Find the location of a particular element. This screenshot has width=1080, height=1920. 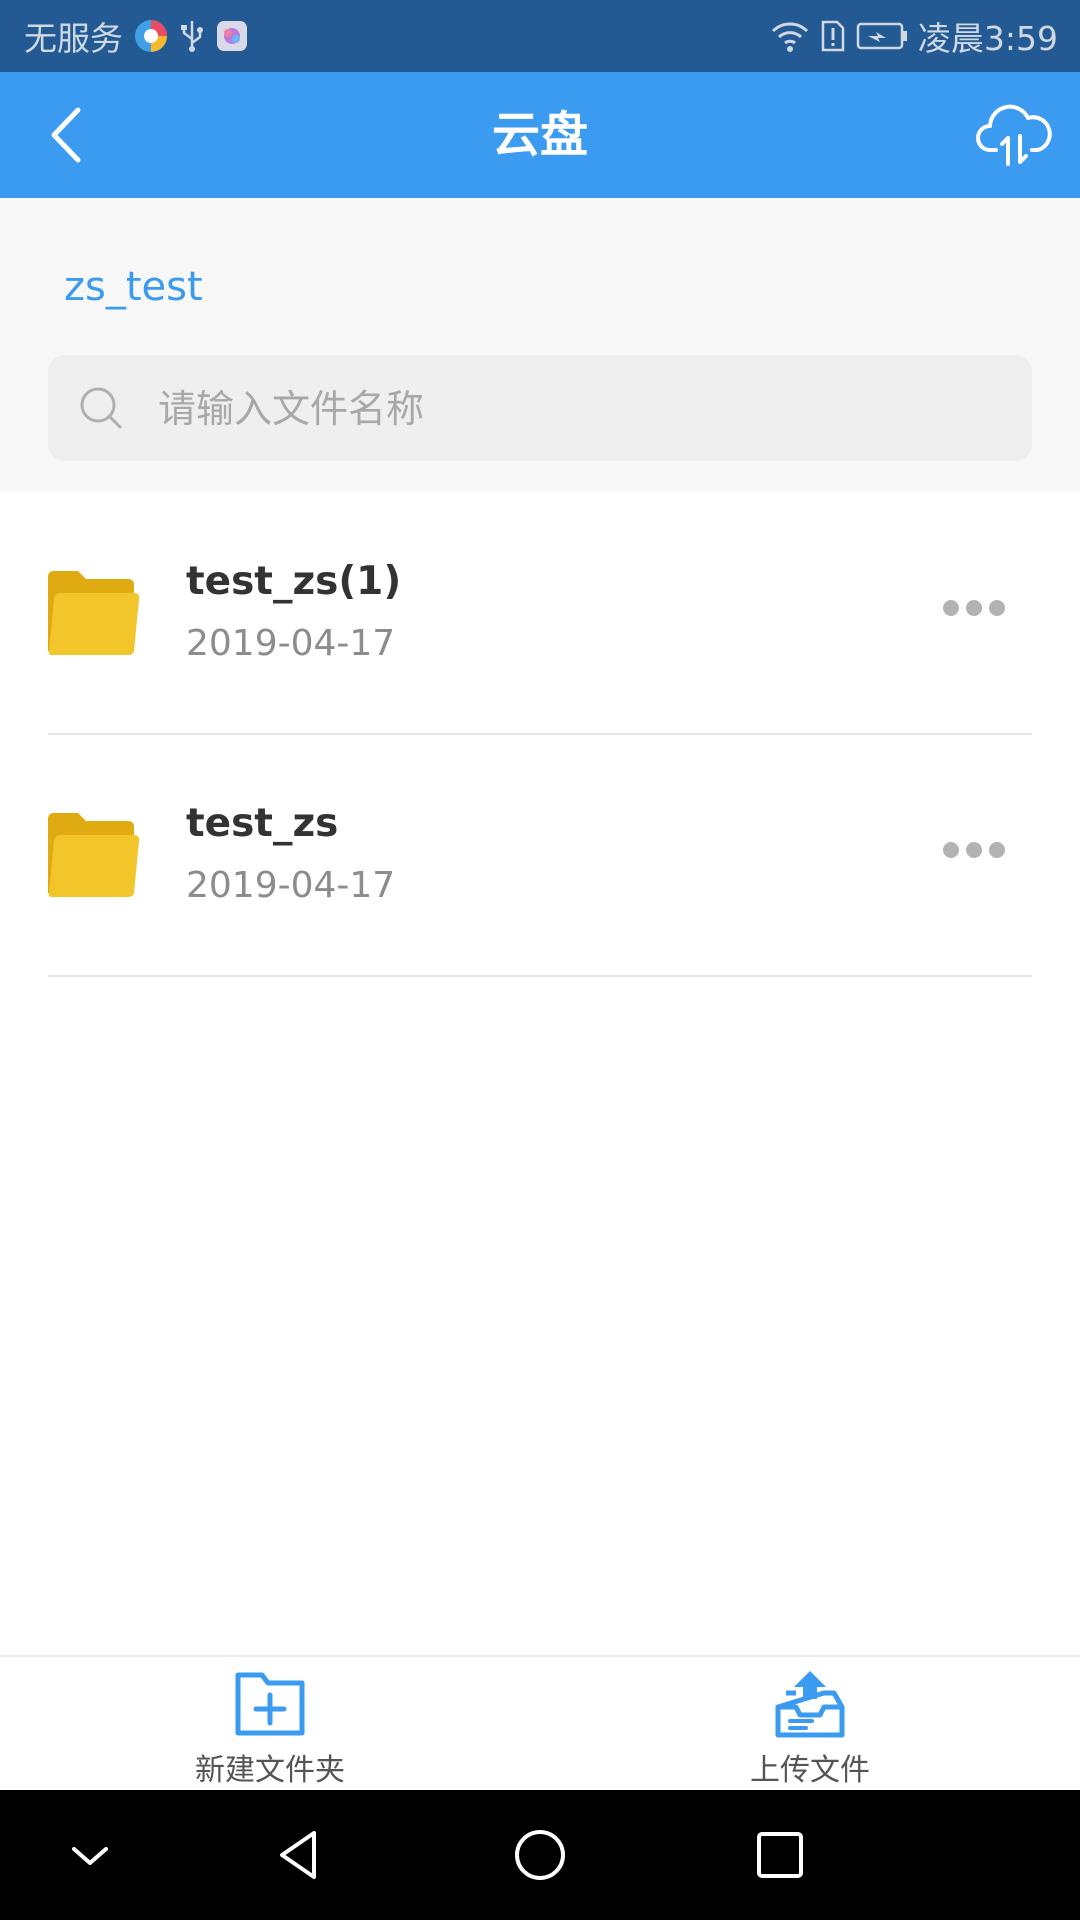

battery-charging-icon is located at coordinates (882, 36).